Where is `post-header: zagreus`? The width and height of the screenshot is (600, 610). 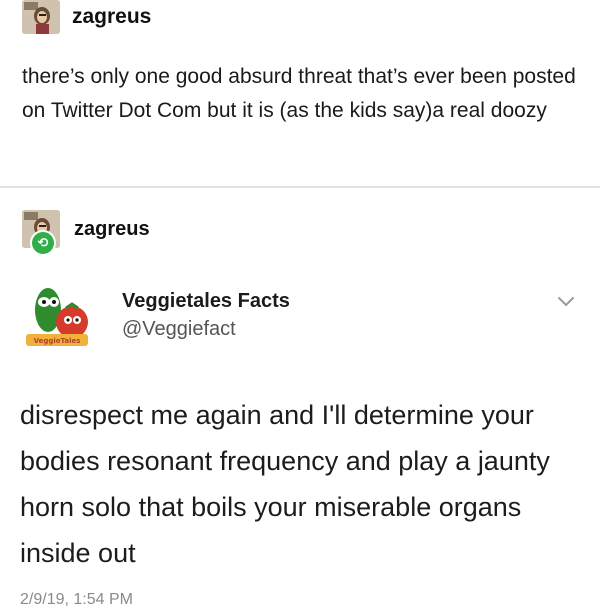 post-header: zagreus is located at coordinates (86, 17).